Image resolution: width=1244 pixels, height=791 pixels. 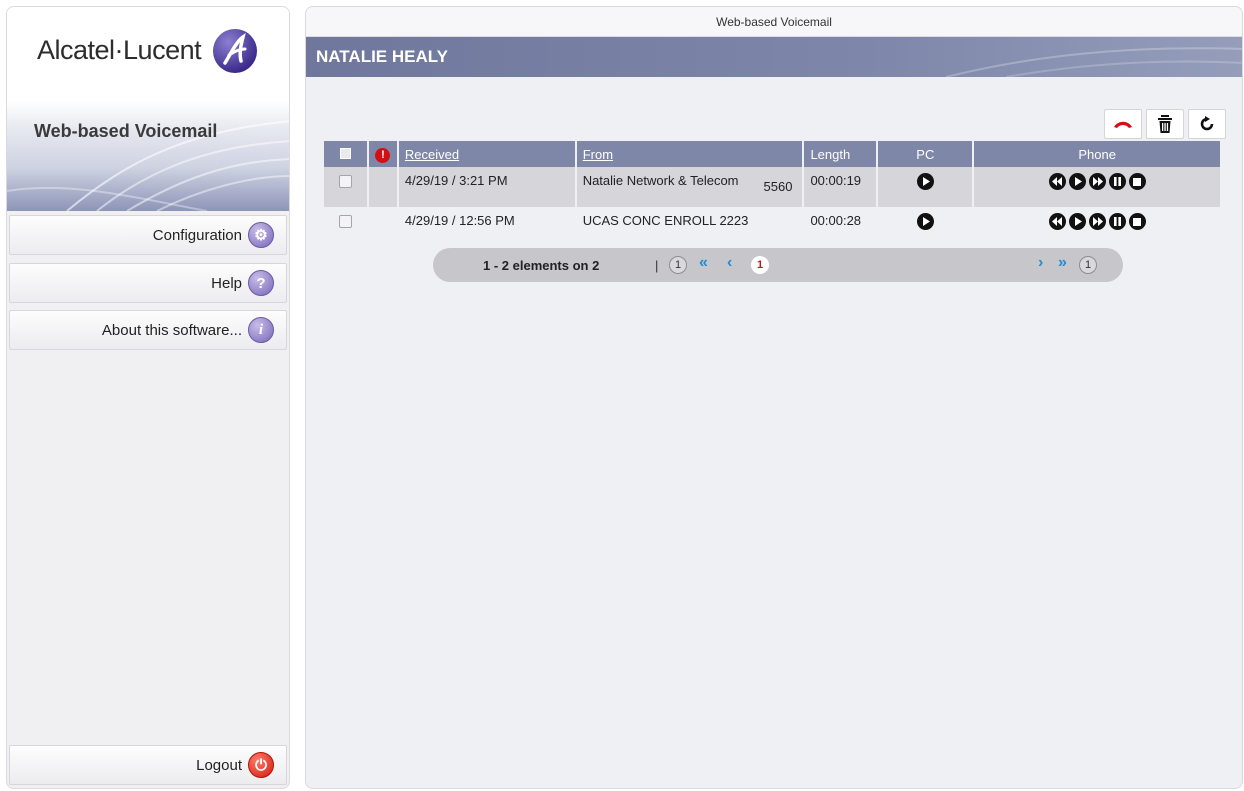 I want to click on power-icon: ⏻, so click(x=261, y=765).